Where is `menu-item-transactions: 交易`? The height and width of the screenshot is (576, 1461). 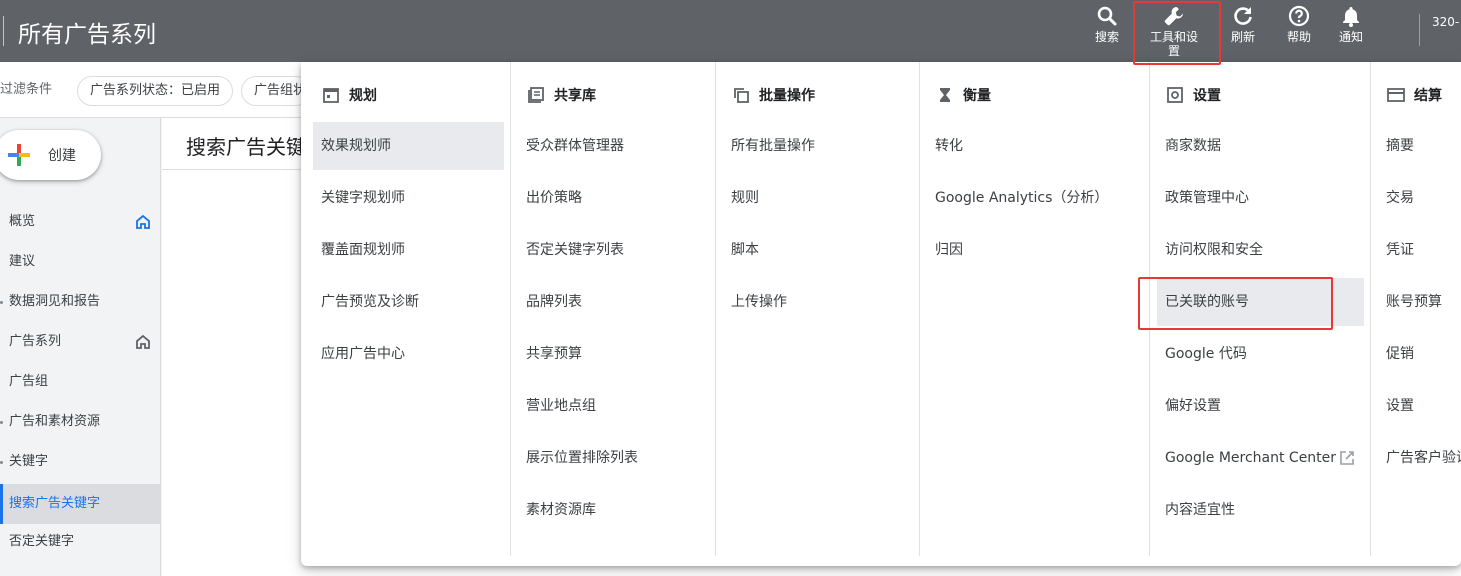
menu-item-transactions: 交易 is located at coordinates (1392, 198).